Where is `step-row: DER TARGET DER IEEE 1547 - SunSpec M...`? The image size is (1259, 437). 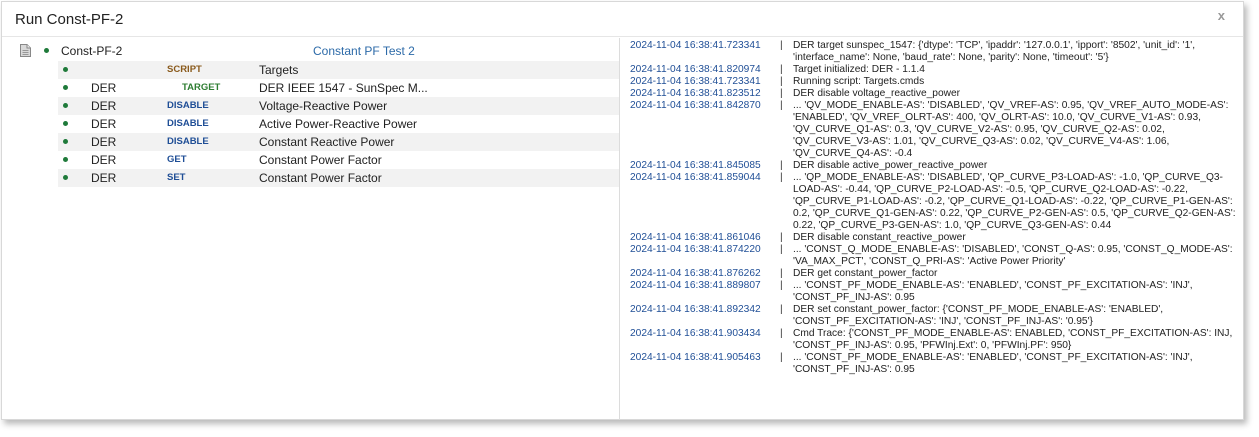 step-row: DER TARGET DER IEEE 1547 - SunSpec M... is located at coordinates (338, 88).